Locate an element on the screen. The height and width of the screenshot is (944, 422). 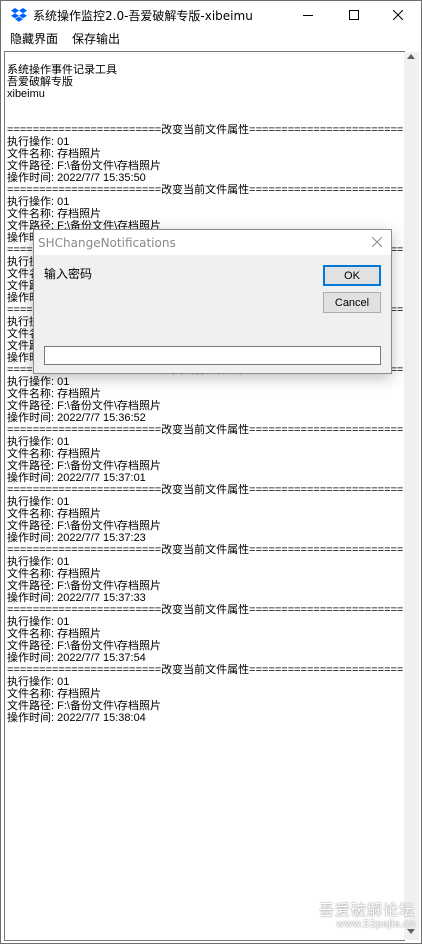
log-line: 操作时间: 2022/7/7 15:37:23 is located at coordinates (76, 538).